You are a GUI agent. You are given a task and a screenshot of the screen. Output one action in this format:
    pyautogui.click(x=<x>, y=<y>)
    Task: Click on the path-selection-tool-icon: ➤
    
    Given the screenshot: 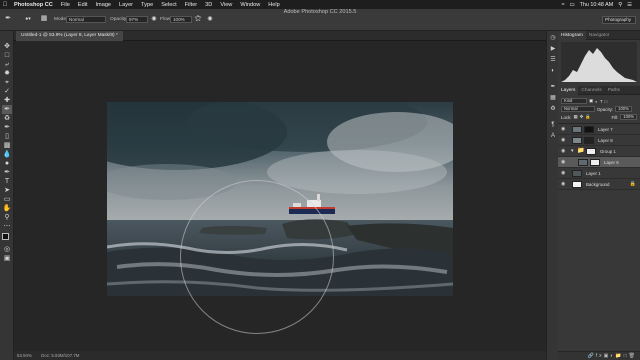 What is the action you would take?
    pyautogui.click(x=7, y=190)
    